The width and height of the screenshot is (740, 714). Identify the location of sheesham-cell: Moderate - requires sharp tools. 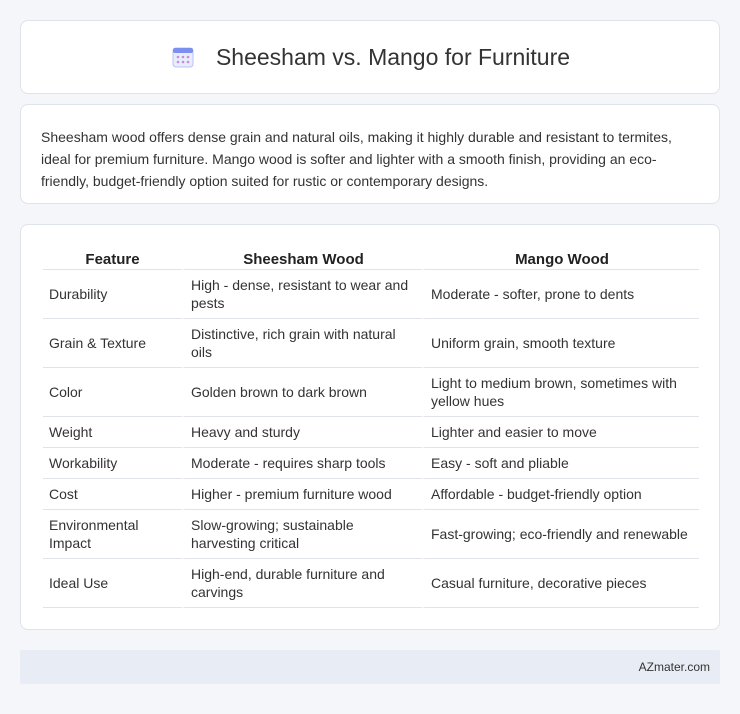
(302, 463).